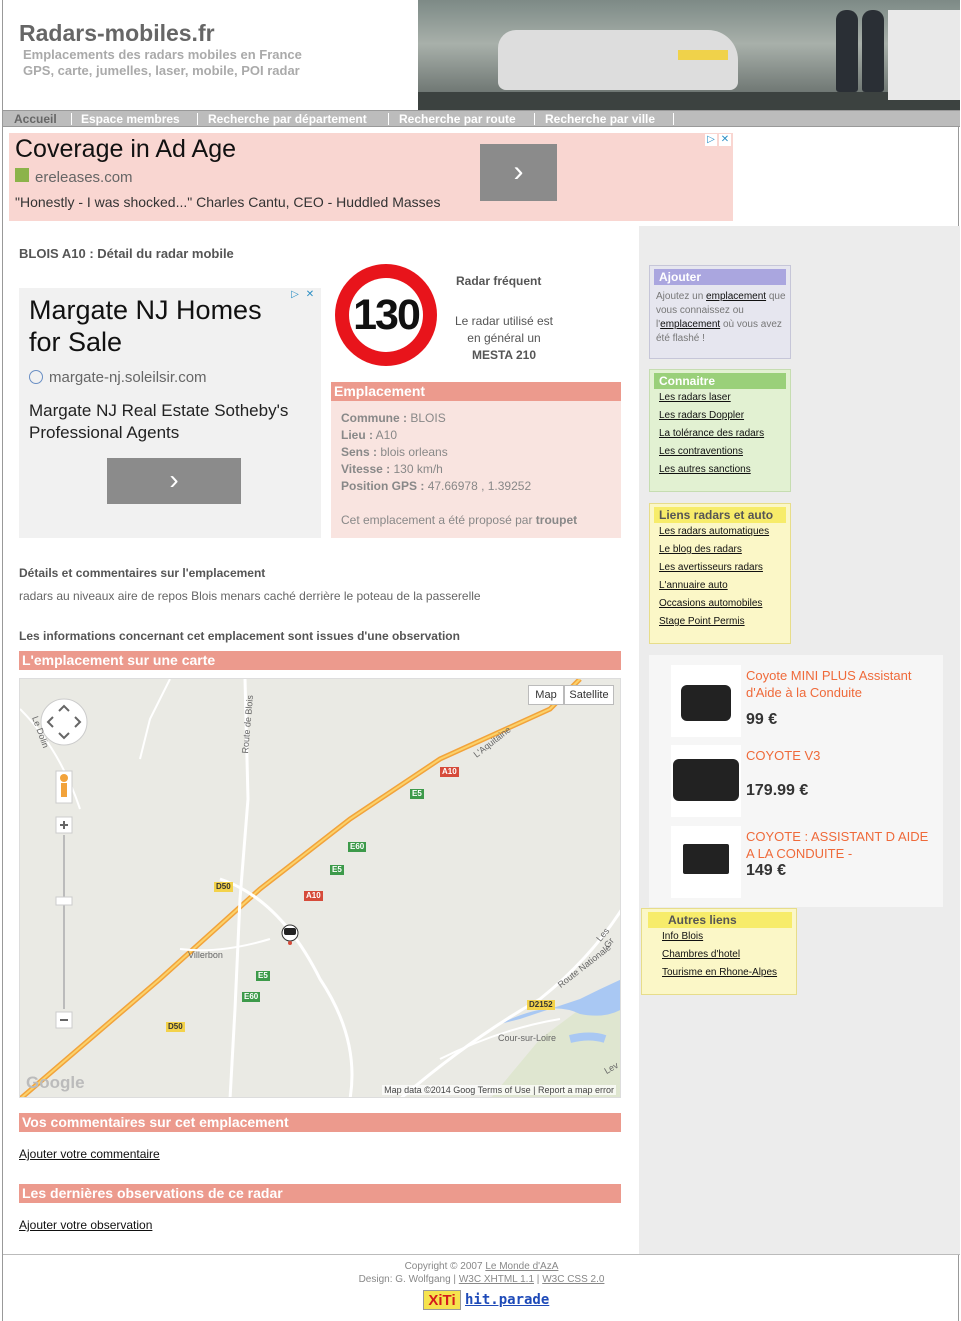 This screenshot has height=1321, width=961. I want to click on ad-domain: ereleases.com, so click(84, 177).